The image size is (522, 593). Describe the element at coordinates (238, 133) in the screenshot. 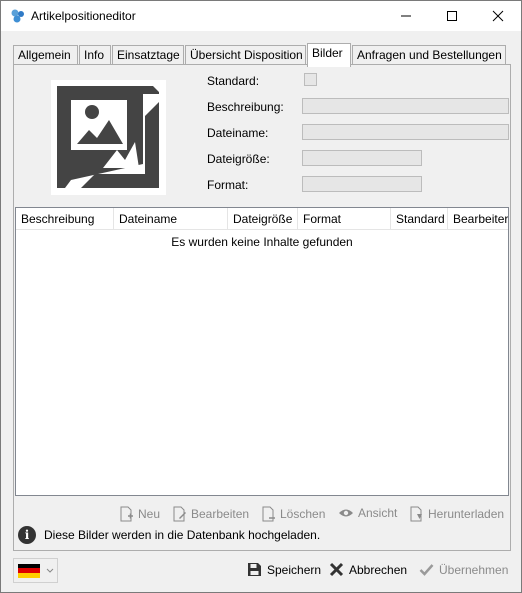

I see `dateiname-label: Dateiname:` at that location.